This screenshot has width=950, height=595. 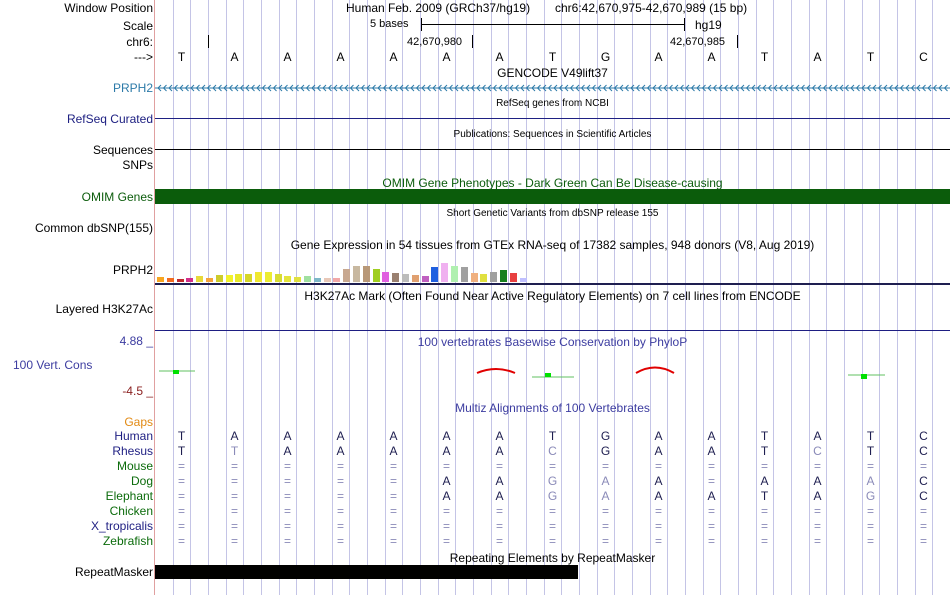 What do you see at coordinates (435, 42) in the screenshot?
I see `ruler-label-1: 42,670,980` at bounding box center [435, 42].